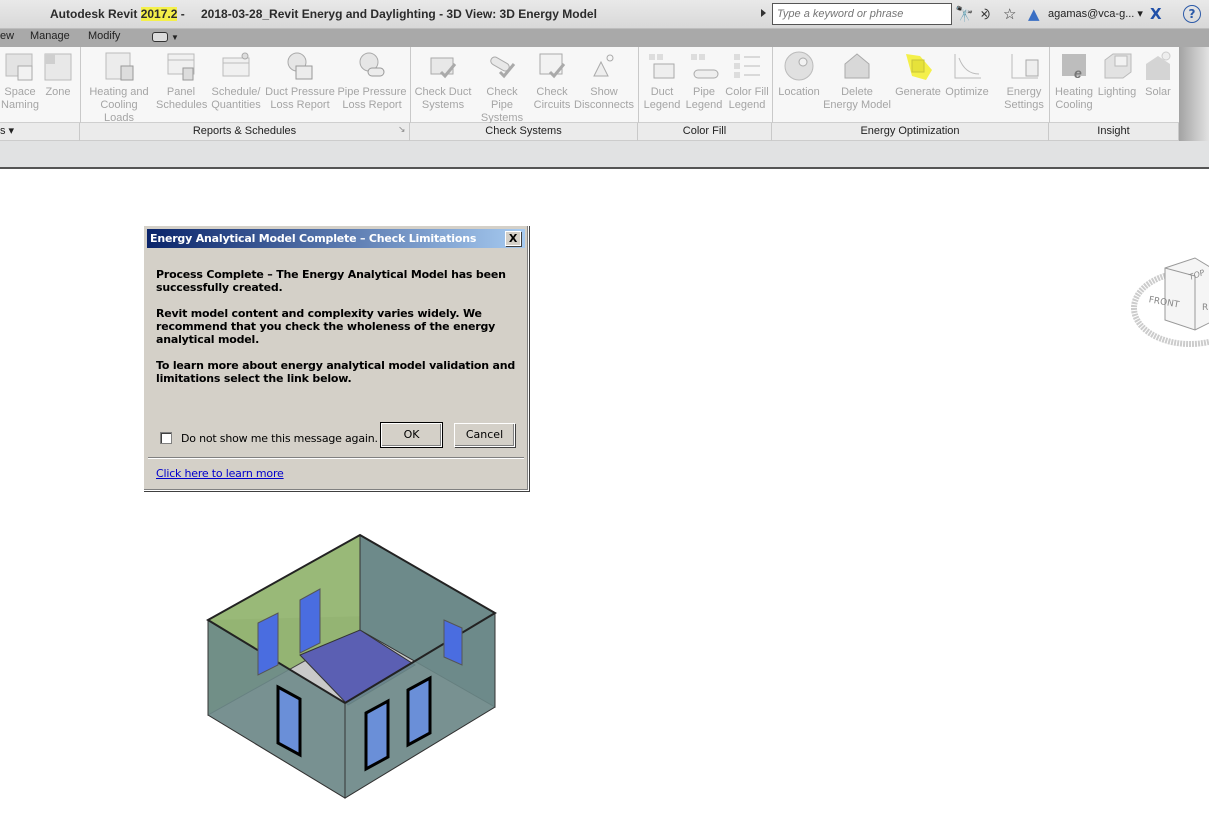  I want to click on ok-button: OK, so click(411, 435).